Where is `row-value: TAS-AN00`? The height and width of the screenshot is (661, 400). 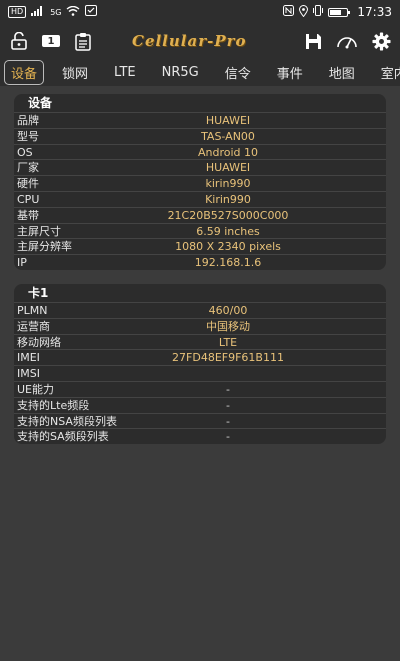 row-value: TAS-AN00 is located at coordinates (228, 136).